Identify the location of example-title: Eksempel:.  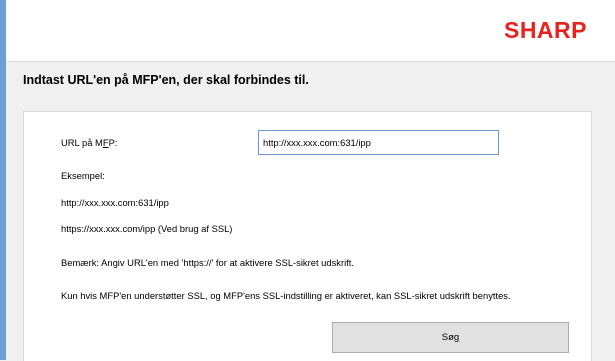
(83, 175).